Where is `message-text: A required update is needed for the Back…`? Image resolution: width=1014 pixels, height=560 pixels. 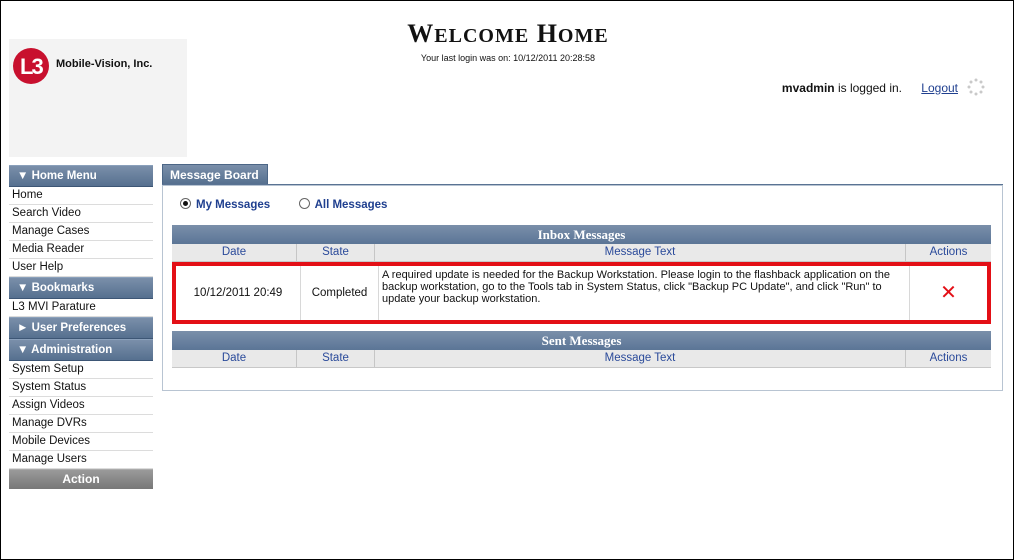
message-text: A required update is needed for the Back… is located at coordinates (644, 293).